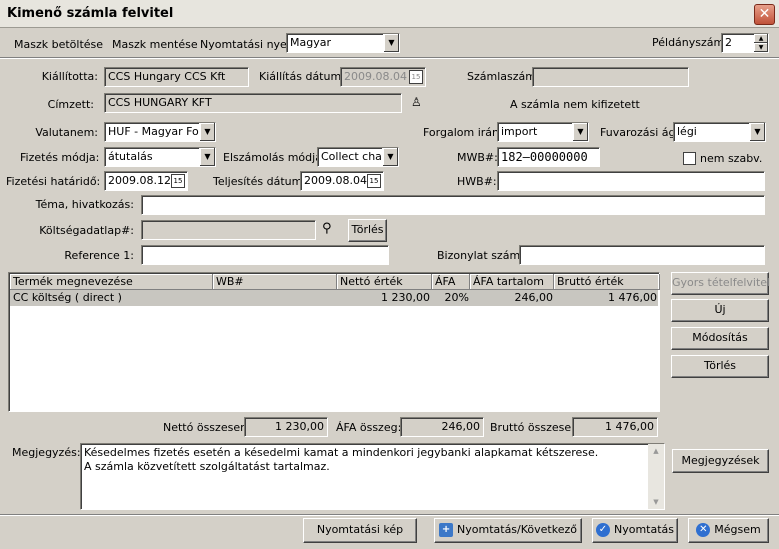 This screenshot has height=549, width=779. What do you see at coordinates (274, 157) in the screenshot?
I see `settlement-label: Elszámolás módja:` at bounding box center [274, 157].